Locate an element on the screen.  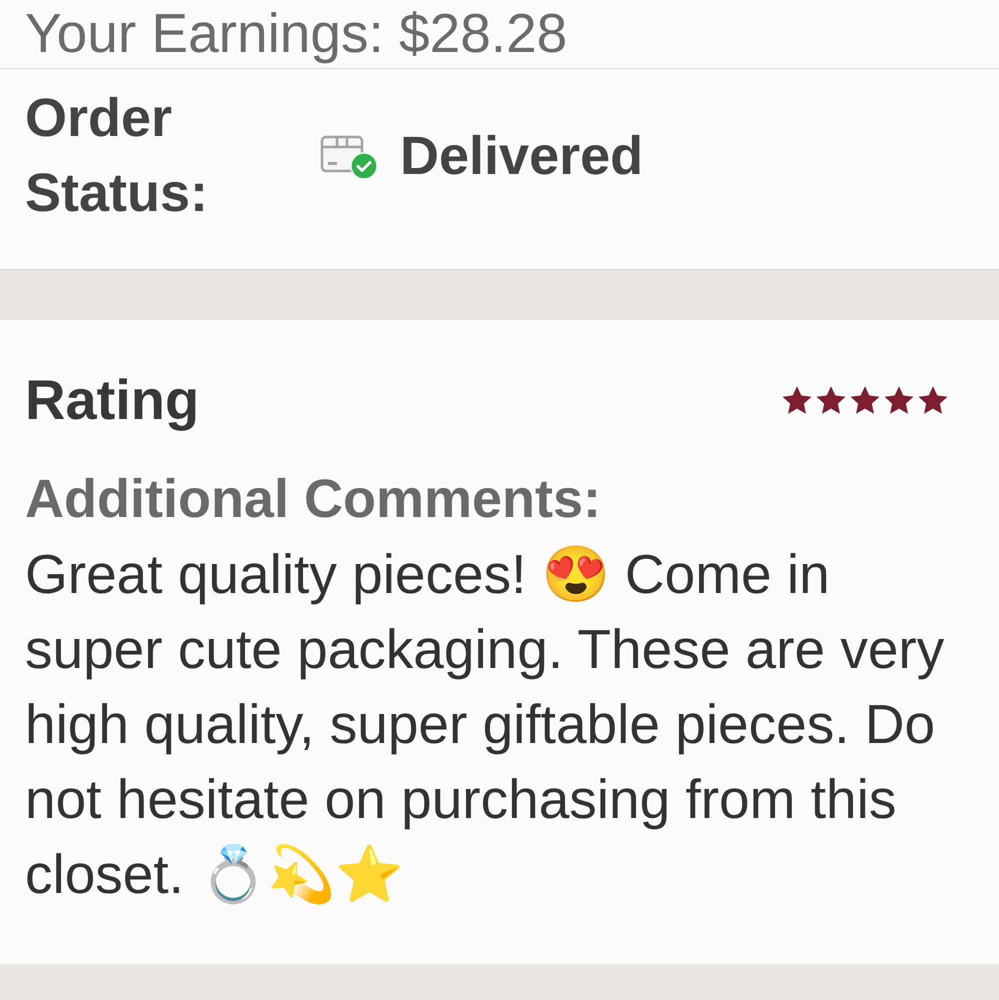
order-status-label: Order Status: is located at coordinates (116, 156).